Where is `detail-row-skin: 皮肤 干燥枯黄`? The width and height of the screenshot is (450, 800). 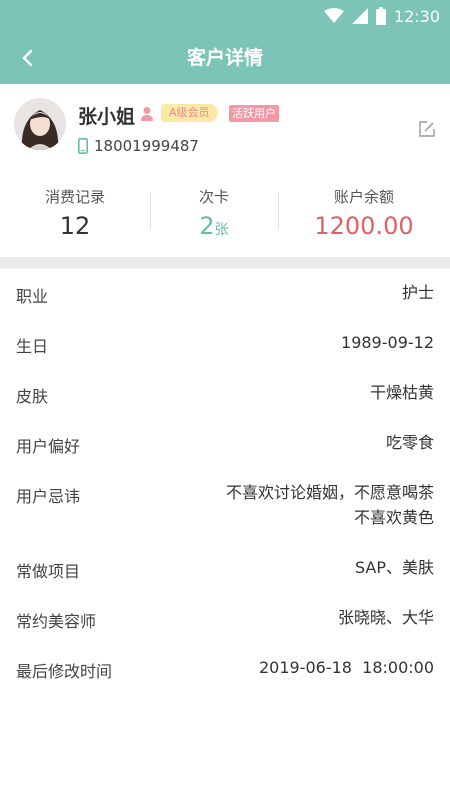 detail-row-skin: 皮肤 干燥枯黄 is located at coordinates (225, 394).